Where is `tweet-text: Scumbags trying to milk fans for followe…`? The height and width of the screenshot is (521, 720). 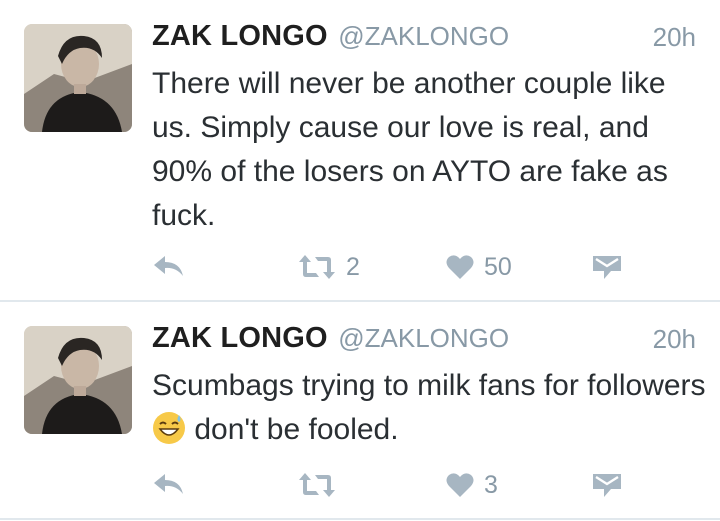
tweet-text: Scumbags trying to milk fans for followe… is located at coordinates (432, 408).